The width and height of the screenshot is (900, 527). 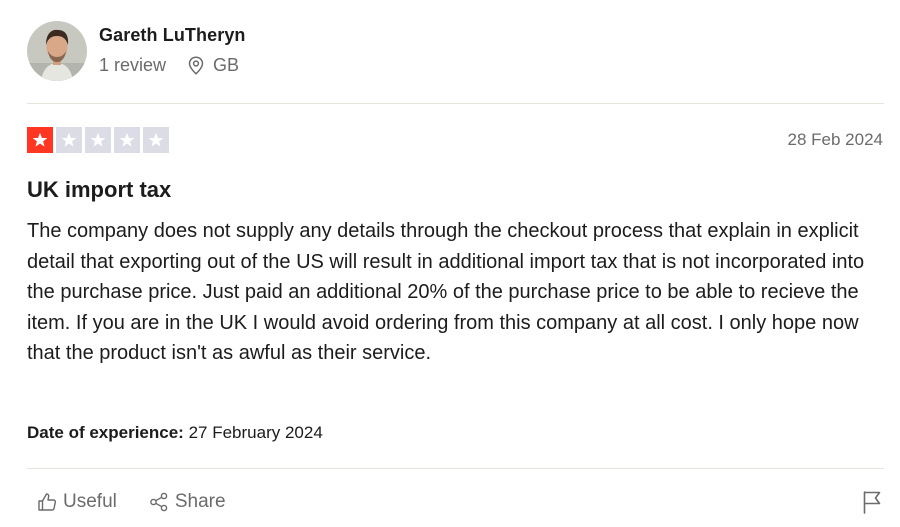 I want to click on review-date: 28 Feb 2024, so click(x=835, y=139).